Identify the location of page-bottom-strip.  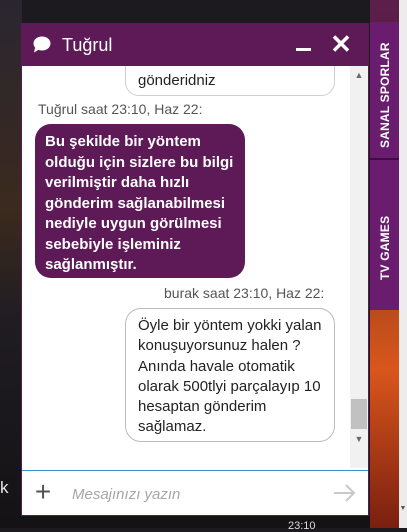
(196, 522).